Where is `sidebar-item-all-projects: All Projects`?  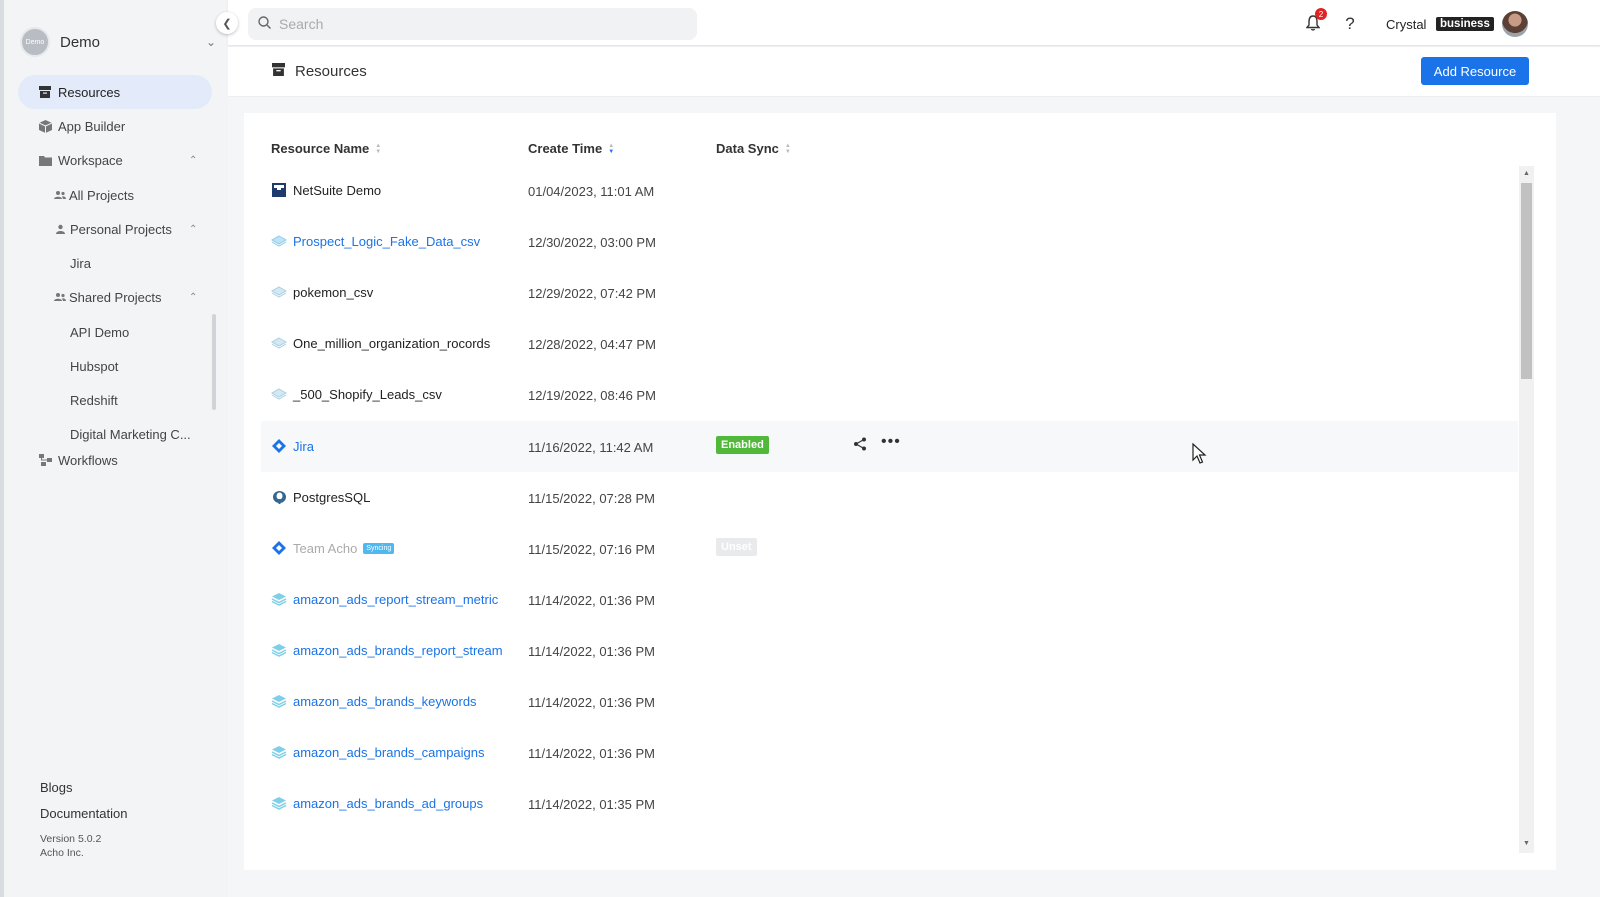
sidebar-item-all-projects: All Projects is located at coordinates (94, 195).